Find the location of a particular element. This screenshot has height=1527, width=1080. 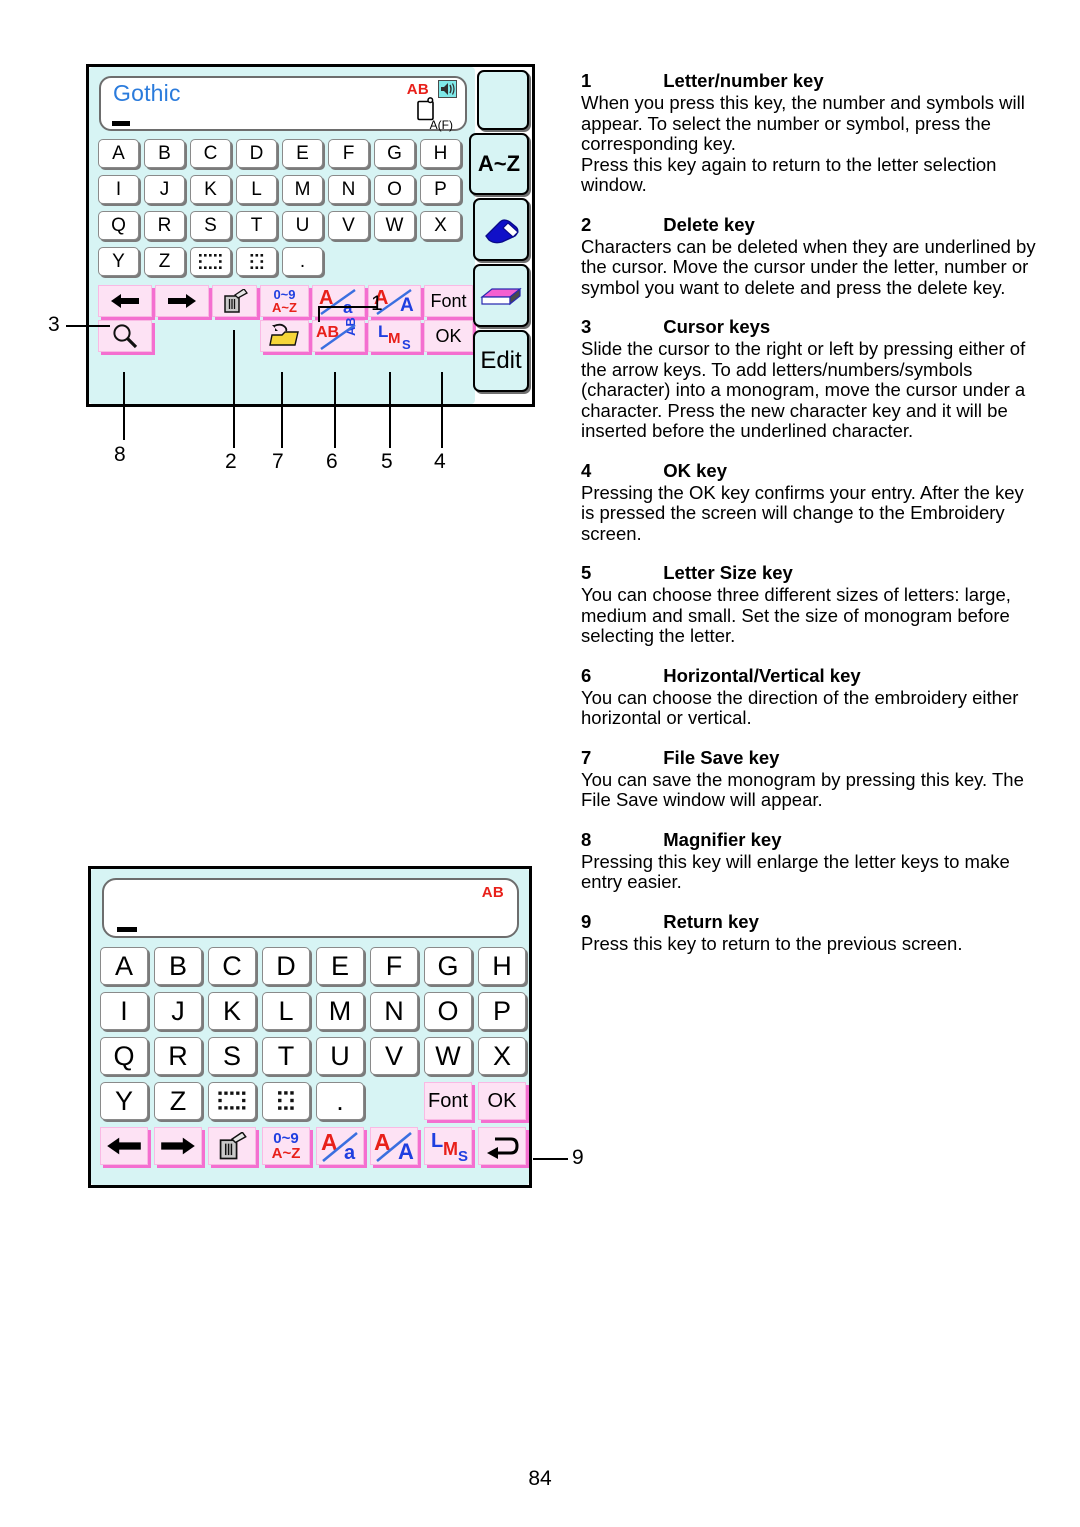

ab-ab-key: AB AB is located at coordinates (338, 334).